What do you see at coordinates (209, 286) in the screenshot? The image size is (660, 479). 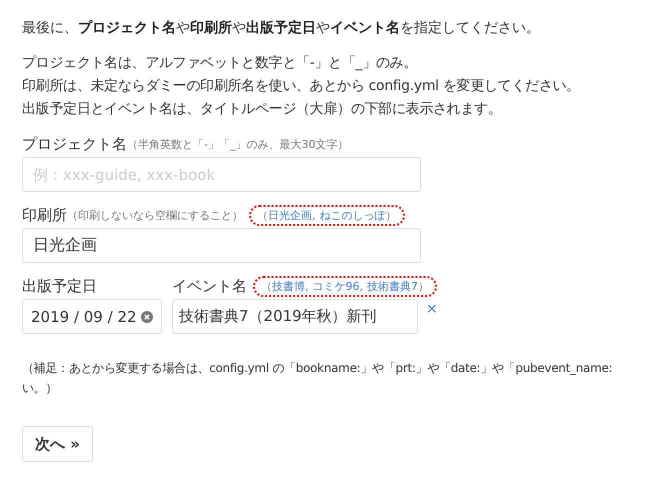 I see `field-label: イベント名` at bounding box center [209, 286].